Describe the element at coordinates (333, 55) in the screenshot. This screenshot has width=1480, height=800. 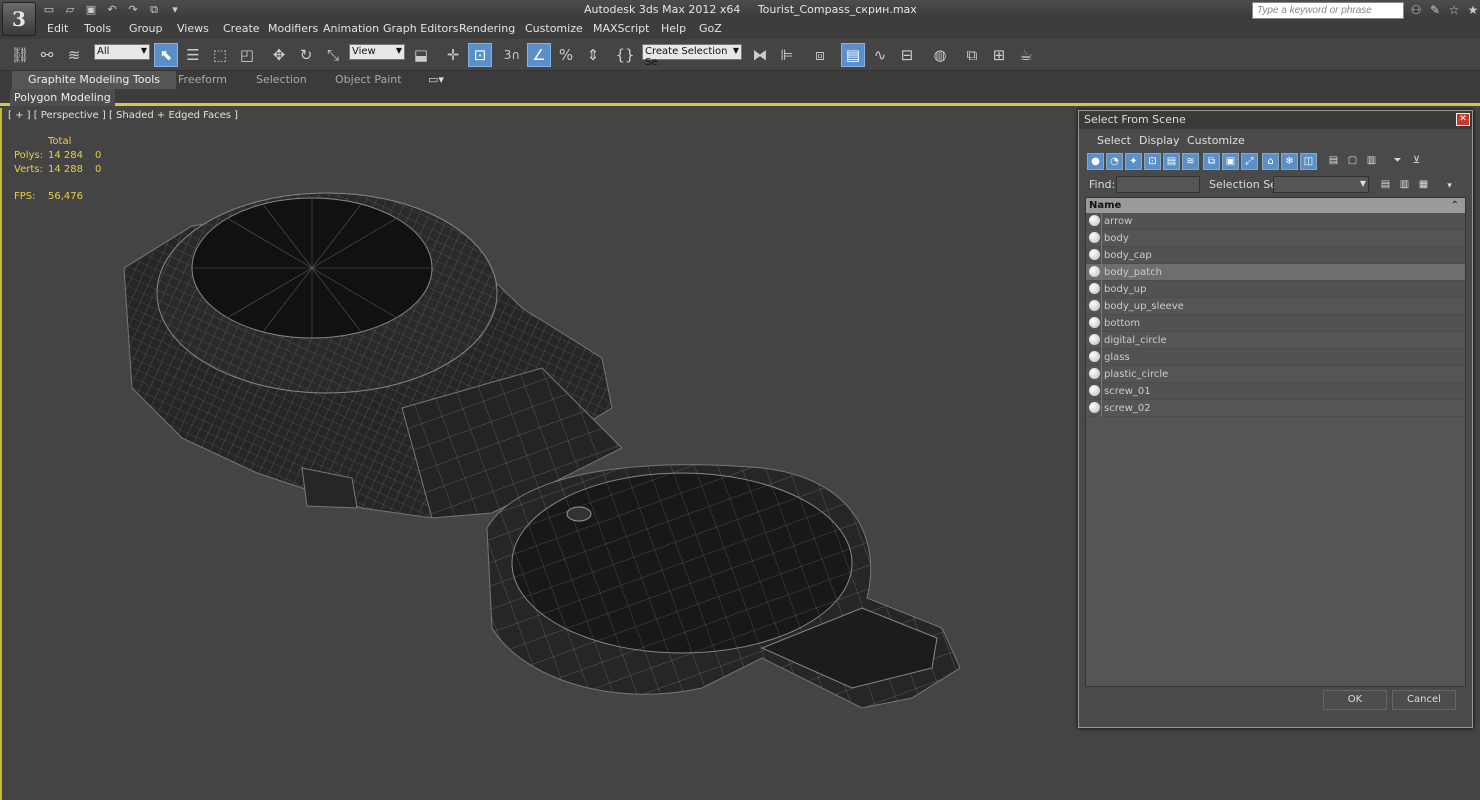
I see `scale-icon: ⤡` at that location.